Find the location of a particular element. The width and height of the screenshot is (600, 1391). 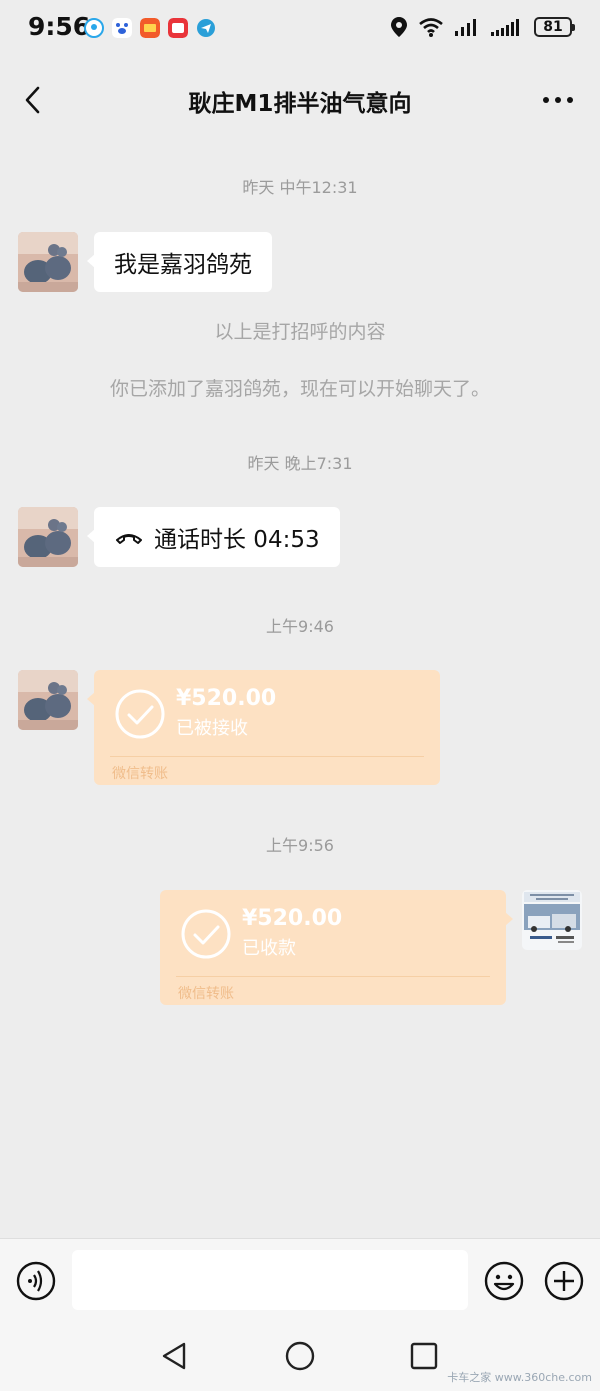

app-icon is located at coordinates (150, 28).